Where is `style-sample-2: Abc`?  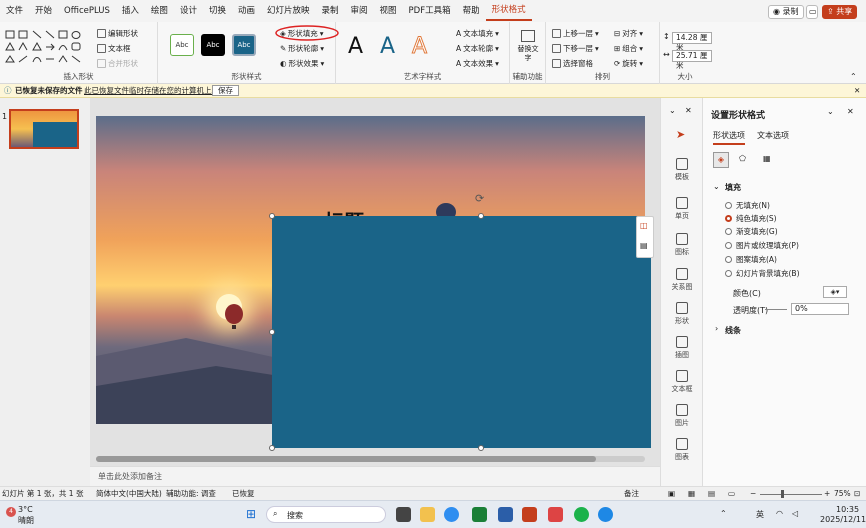
style-sample-2: Abc is located at coordinates (213, 45).